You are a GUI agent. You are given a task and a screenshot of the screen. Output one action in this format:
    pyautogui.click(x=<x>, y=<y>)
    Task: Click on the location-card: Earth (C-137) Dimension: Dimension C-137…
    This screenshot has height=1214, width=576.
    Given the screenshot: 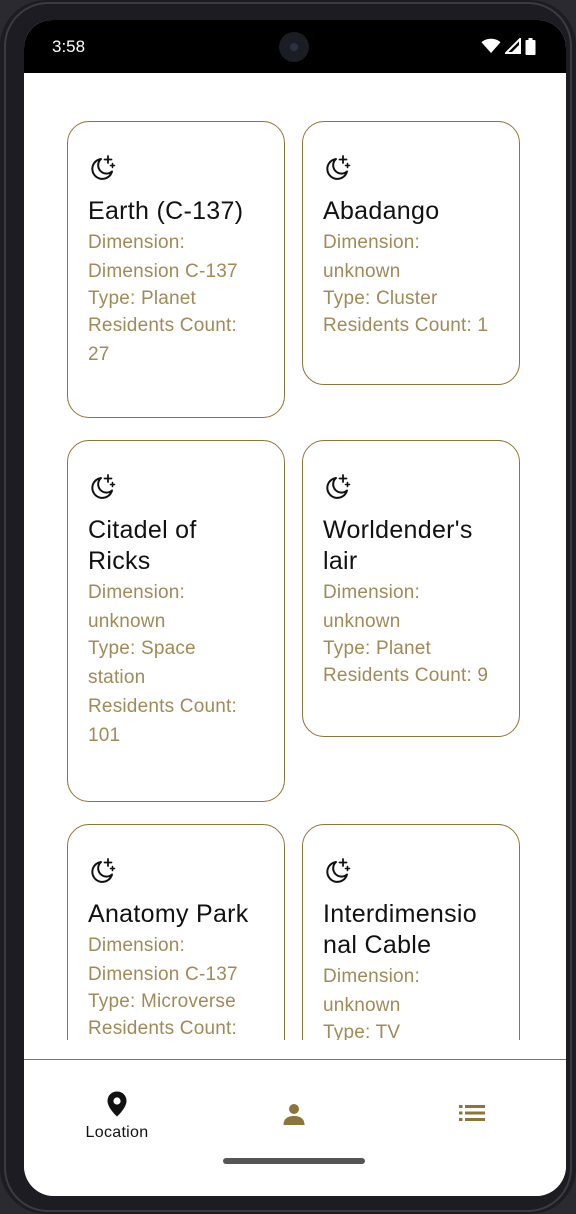 What is the action you would take?
    pyautogui.click(x=176, y=269)
    